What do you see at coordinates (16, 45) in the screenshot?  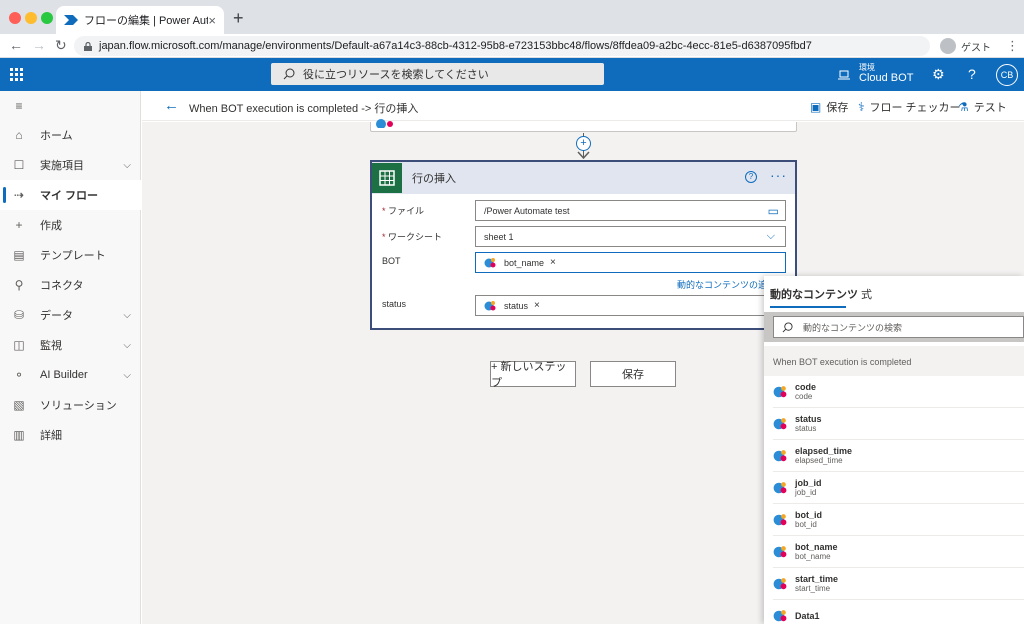 I see `back-icon: ←` at bounding box center [16, 45].